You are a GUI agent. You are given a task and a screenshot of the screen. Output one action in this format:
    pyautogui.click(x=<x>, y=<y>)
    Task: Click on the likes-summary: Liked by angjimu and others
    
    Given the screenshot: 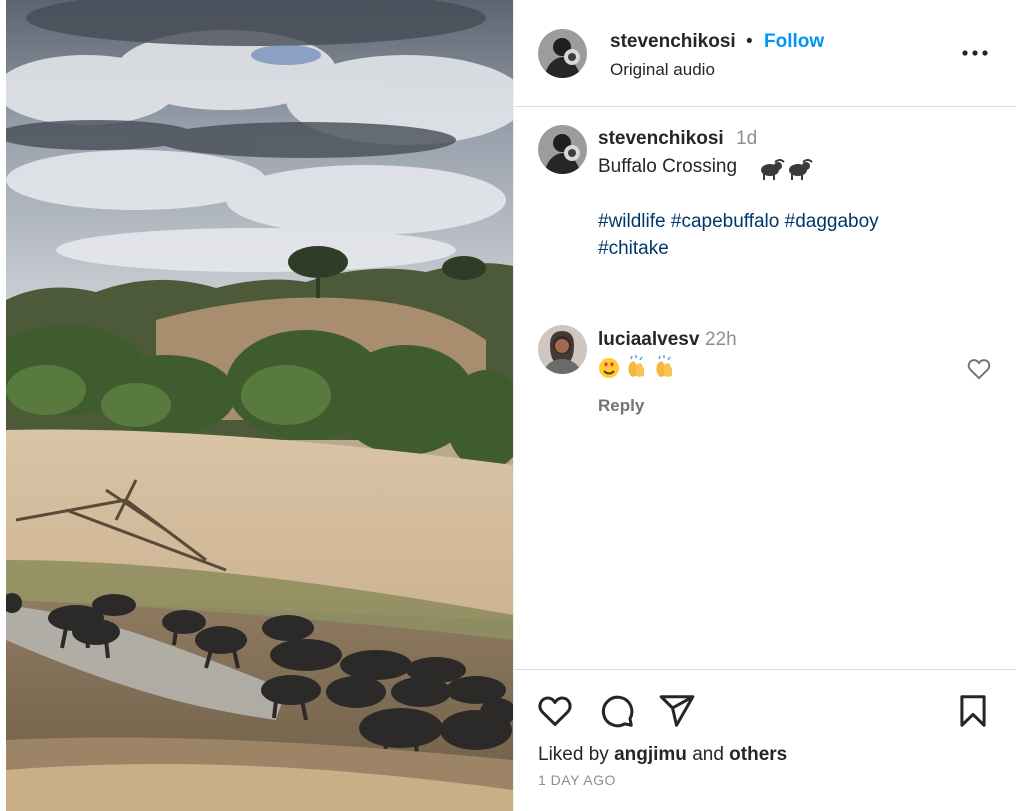 What is the action you would take?
    pyautogui.click(x=662, y=755)
    